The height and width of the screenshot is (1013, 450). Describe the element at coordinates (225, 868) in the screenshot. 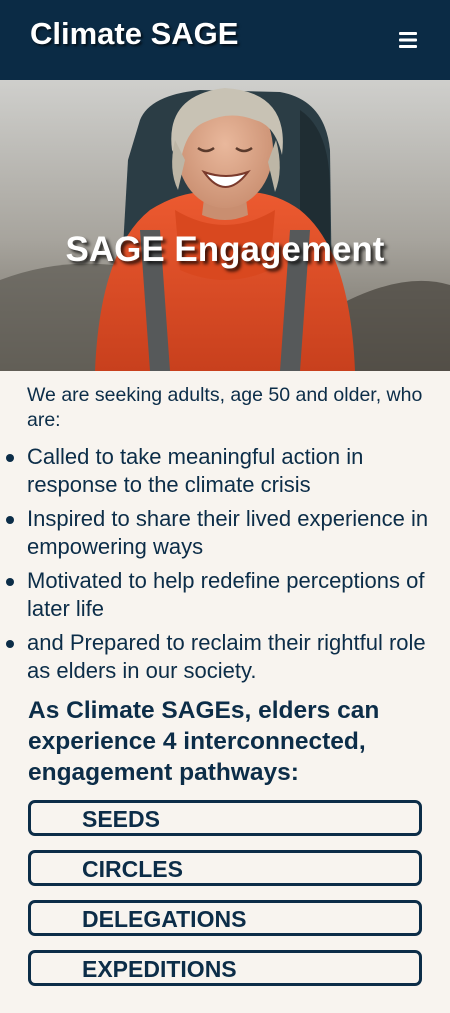

I see `pathway-button-circles: CIRCLES` at that location.